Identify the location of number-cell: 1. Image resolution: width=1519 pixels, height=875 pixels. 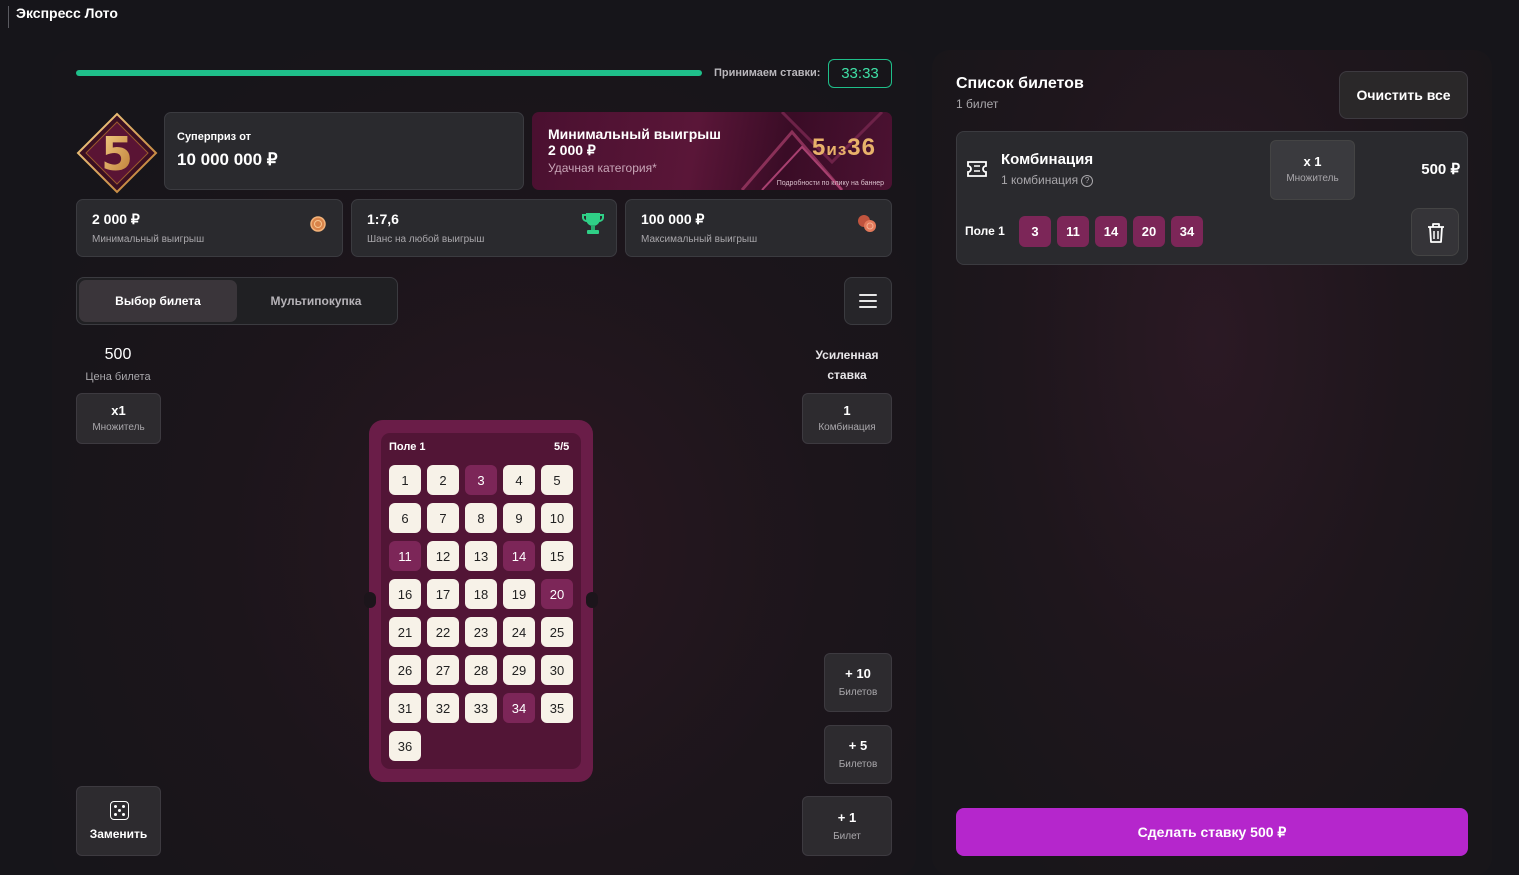
(405, 480).